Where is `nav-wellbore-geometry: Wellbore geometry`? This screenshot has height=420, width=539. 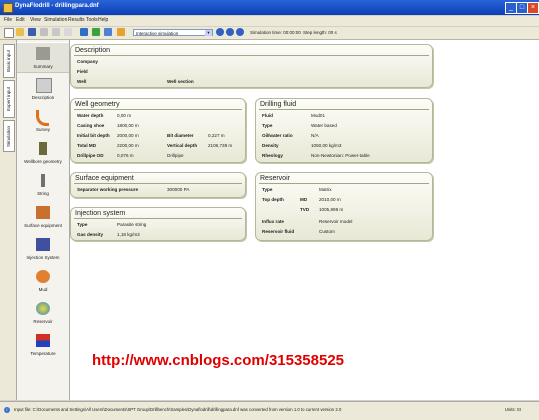 nav-wellbore-geometry: Wellbore geometry is located at coordinates (43, 152).